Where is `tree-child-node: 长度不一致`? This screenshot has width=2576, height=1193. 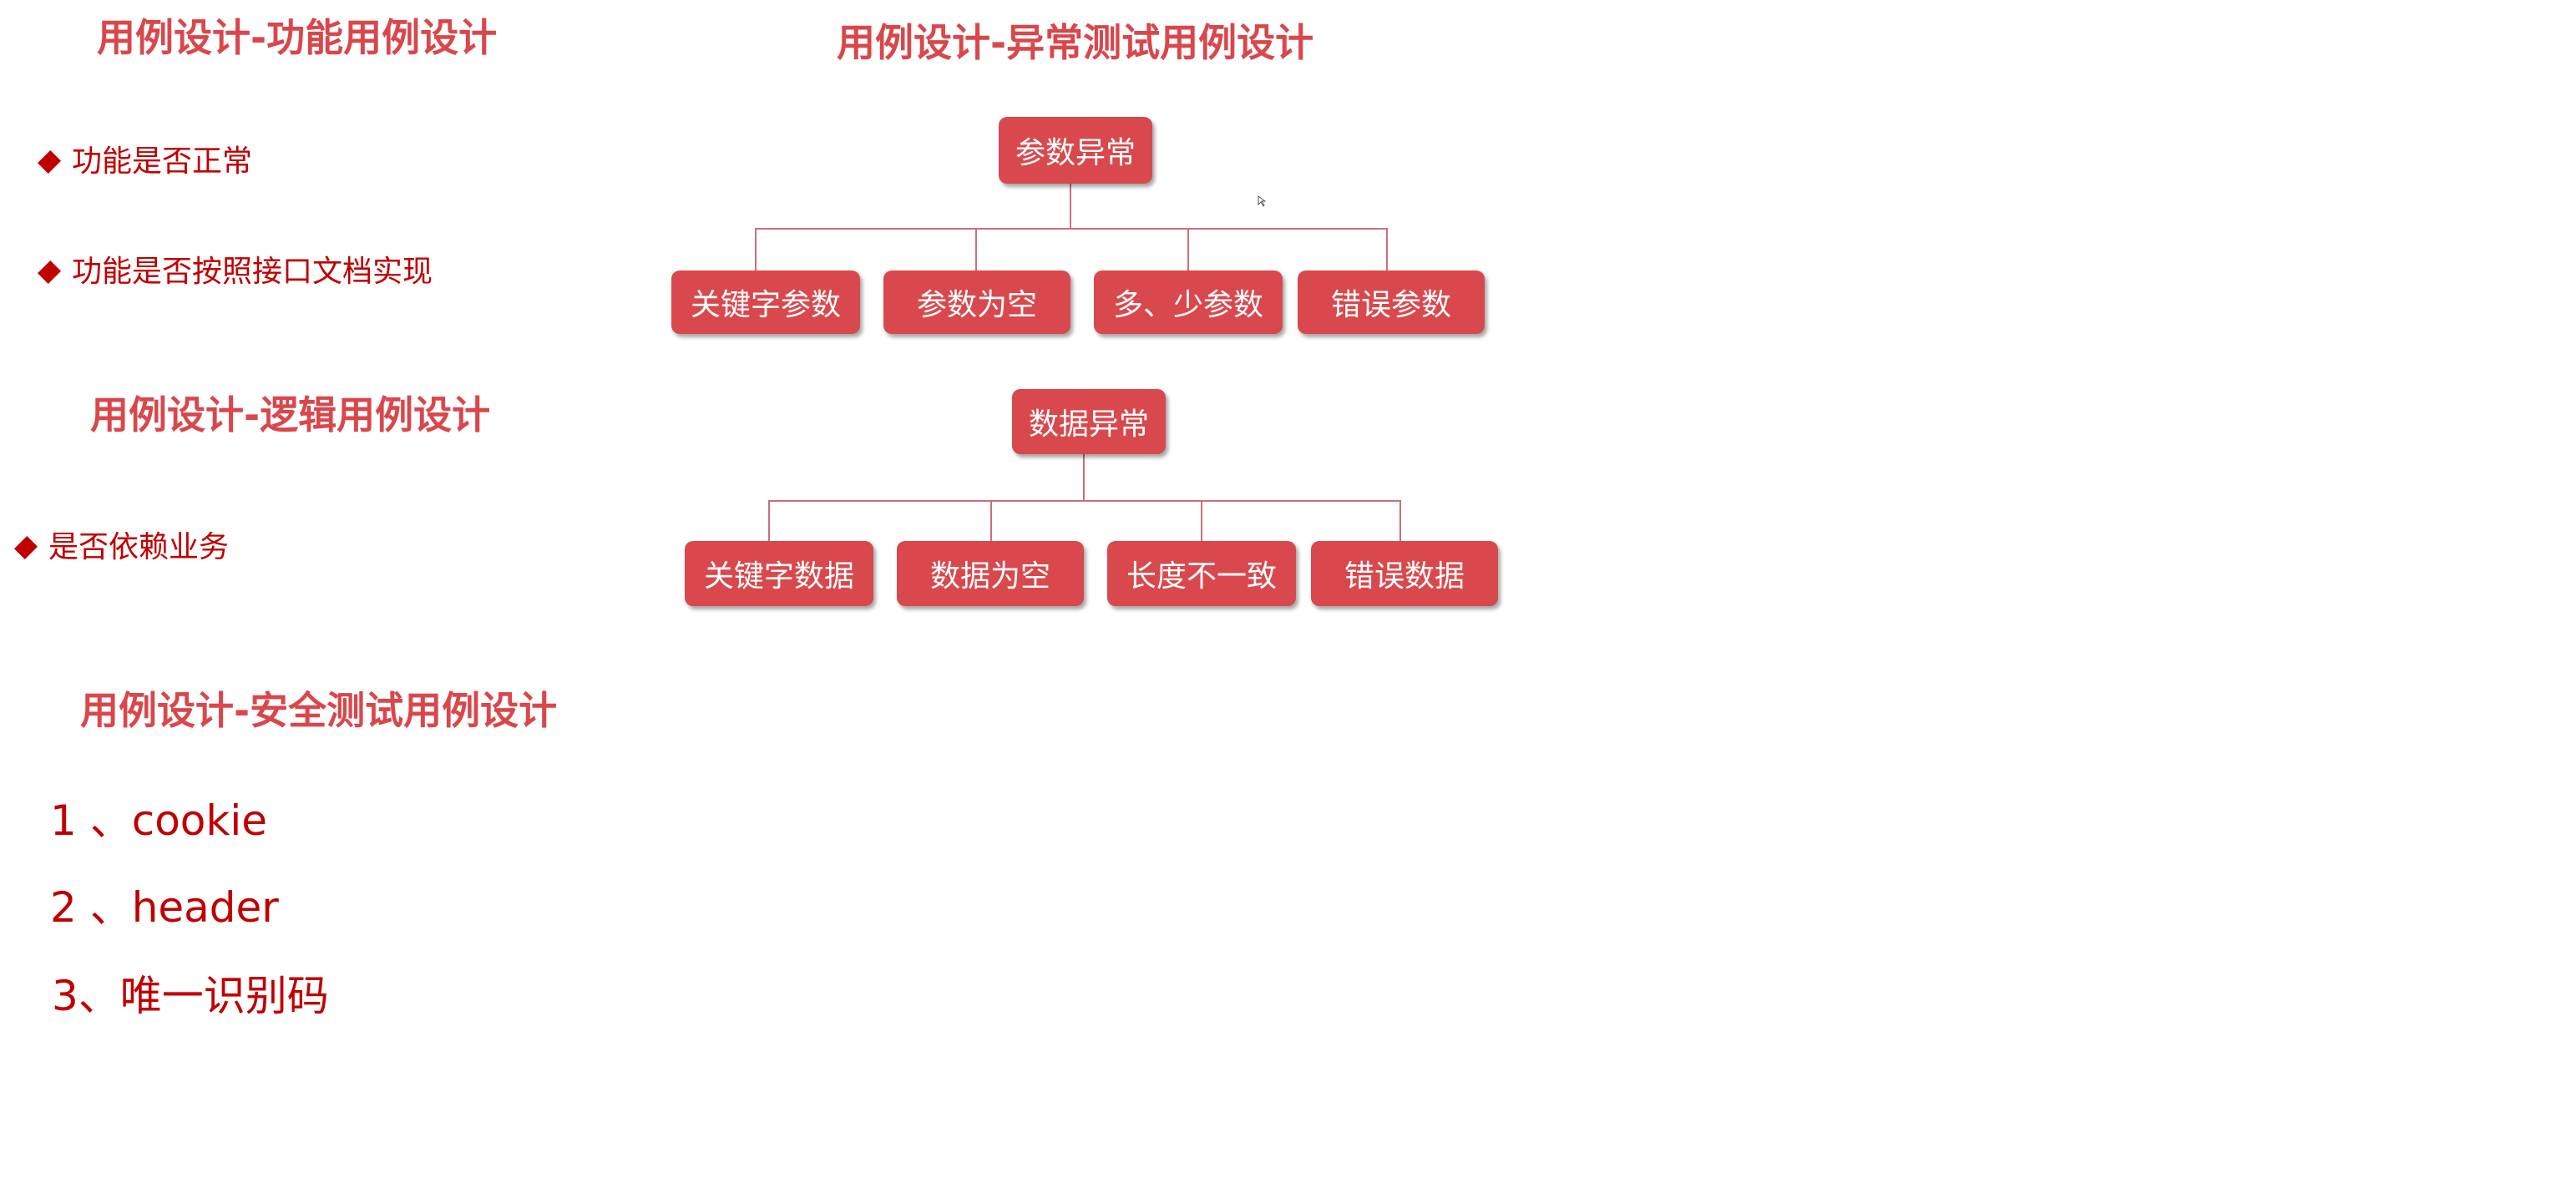
tree-child-node: 长度不一致 is located at coordinates (1201, 573).